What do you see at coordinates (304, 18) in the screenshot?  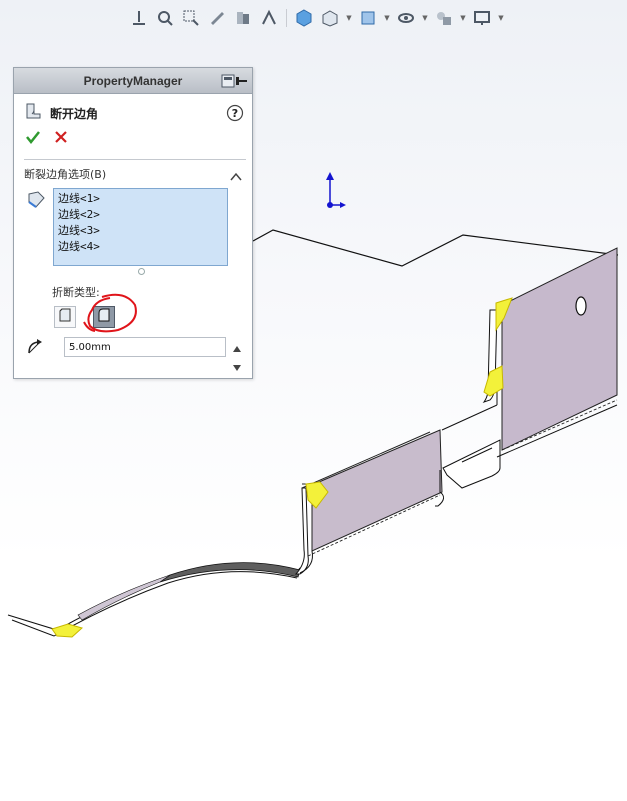 I see `isometric-view-icon` at bounding box center [304, 18].